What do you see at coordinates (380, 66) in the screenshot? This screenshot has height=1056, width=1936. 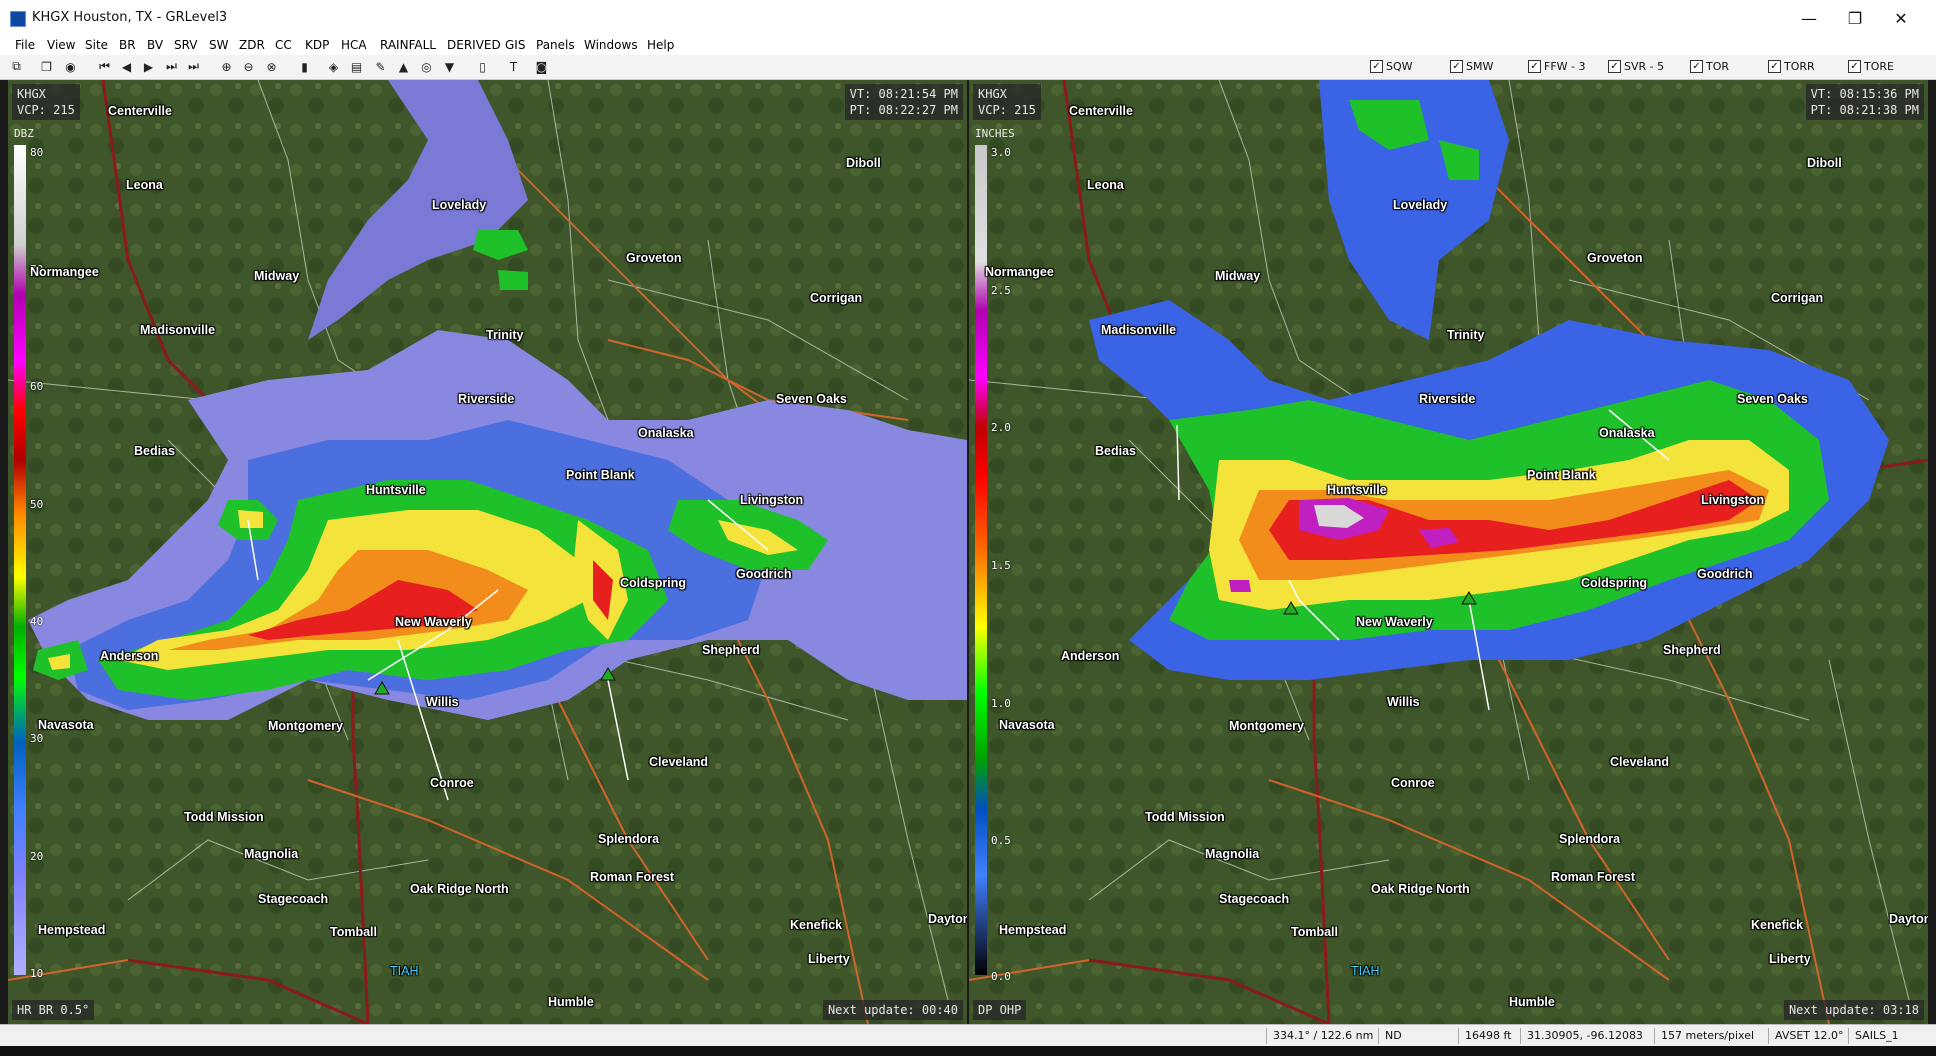 I see `pen-icon: ✎` at bounding box center [380, 66].